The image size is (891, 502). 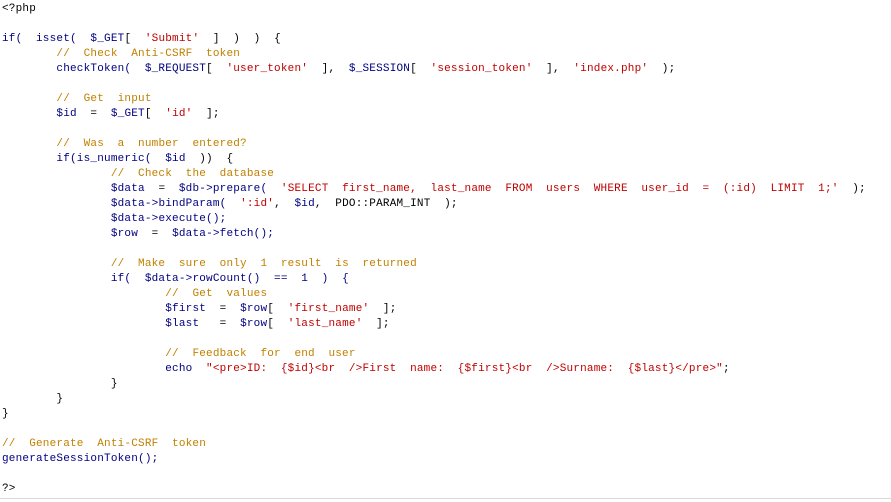 I want to click on code-line: $last = $row[ 'last_name' ];, so click(x=444, y=324).